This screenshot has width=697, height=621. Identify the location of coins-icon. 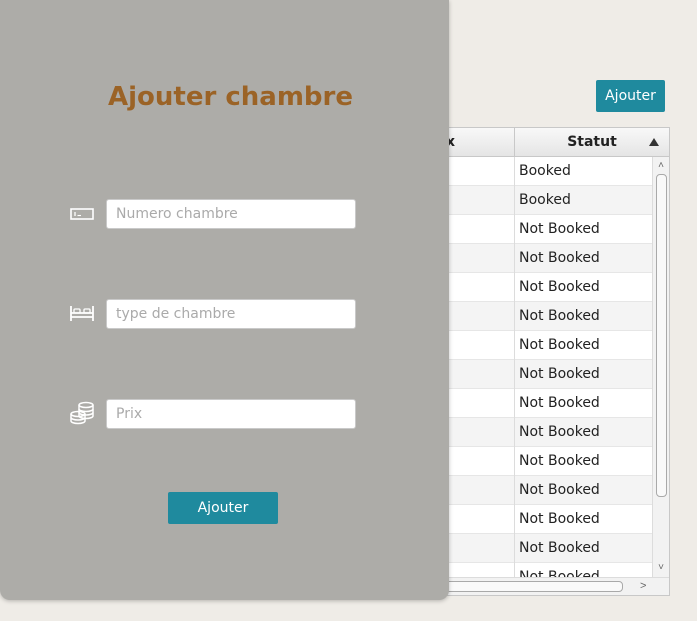
(82, 413).